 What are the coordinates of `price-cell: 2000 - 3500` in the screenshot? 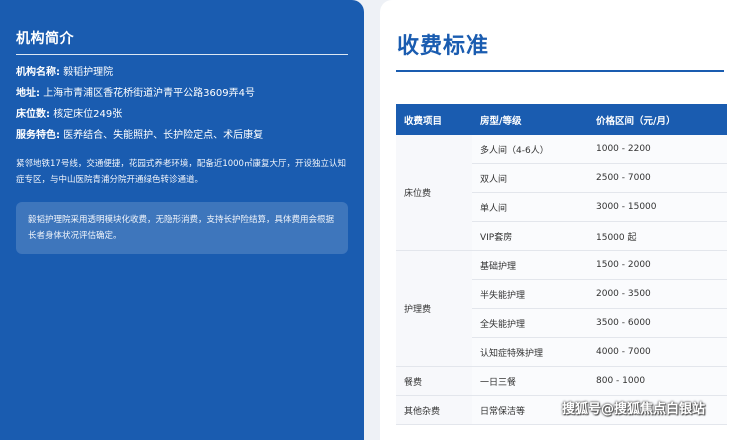 It's located at (657, 294).